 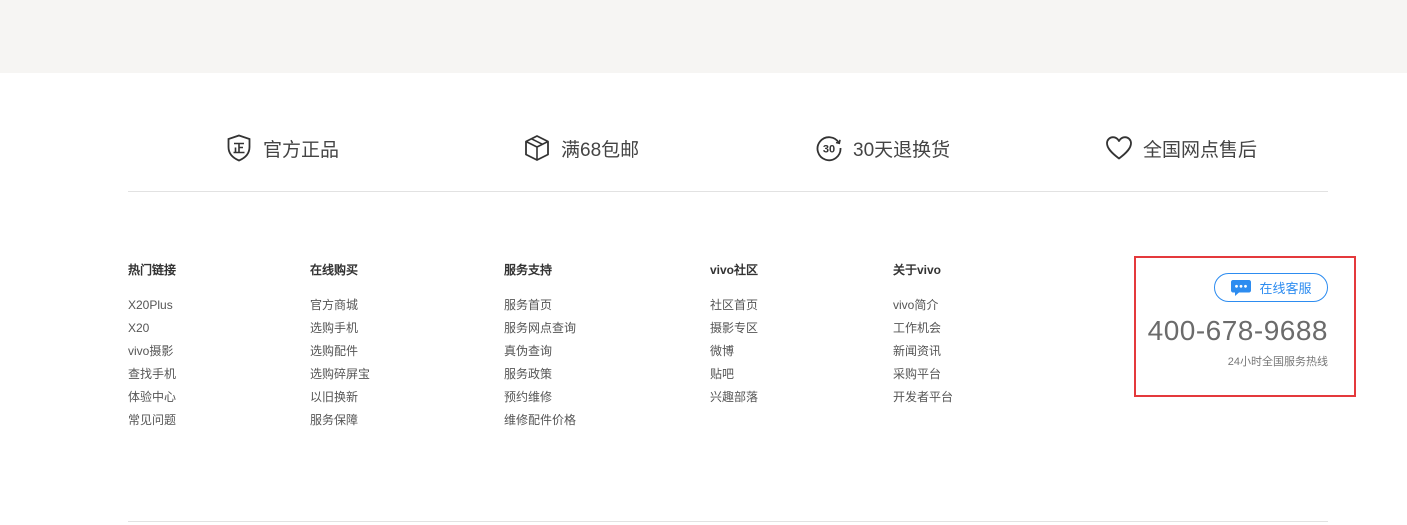 I want to click on customer-service-panel: 在线客服 400-678-9688 24小时全国服务热线, so click(x=1245, y=326).